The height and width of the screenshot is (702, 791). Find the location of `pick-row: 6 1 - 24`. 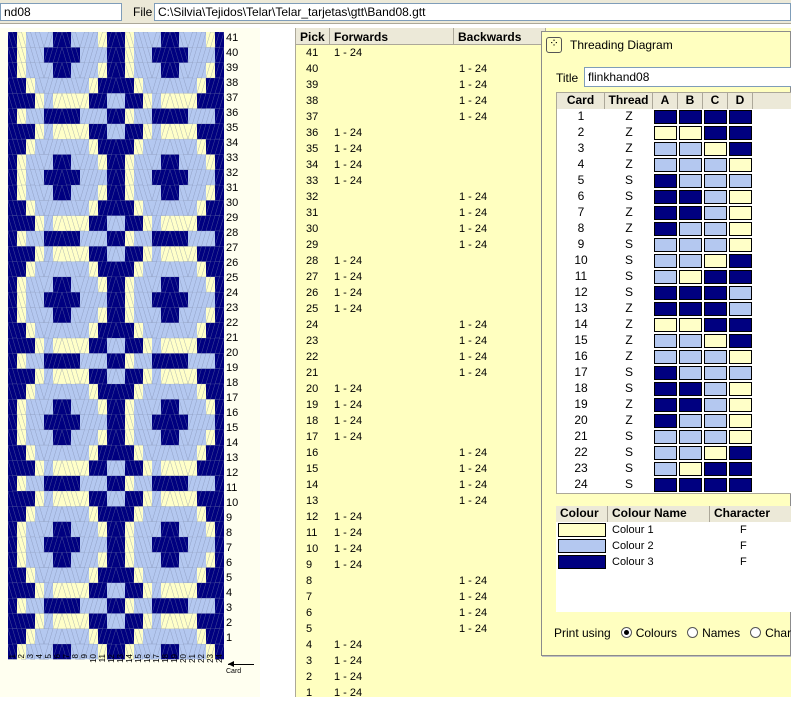

pick-row: 6 1 - 24 is located at coordinates (416, 614).